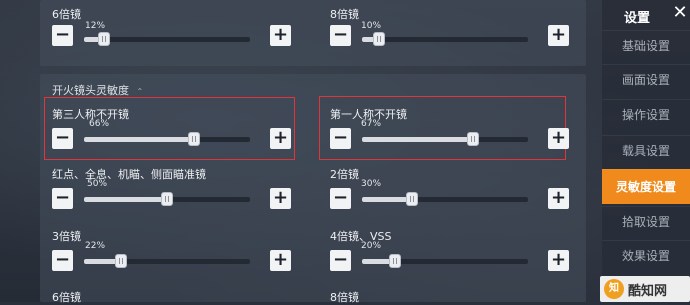 The height and width of the screenshot is (305, 690). I want to click on settings-sidebar: 设置 ✕ 基础设置 画面设置 操作设置 载具设置 灵敏度设置 拾取设置 效果设置, so click(646, 151).